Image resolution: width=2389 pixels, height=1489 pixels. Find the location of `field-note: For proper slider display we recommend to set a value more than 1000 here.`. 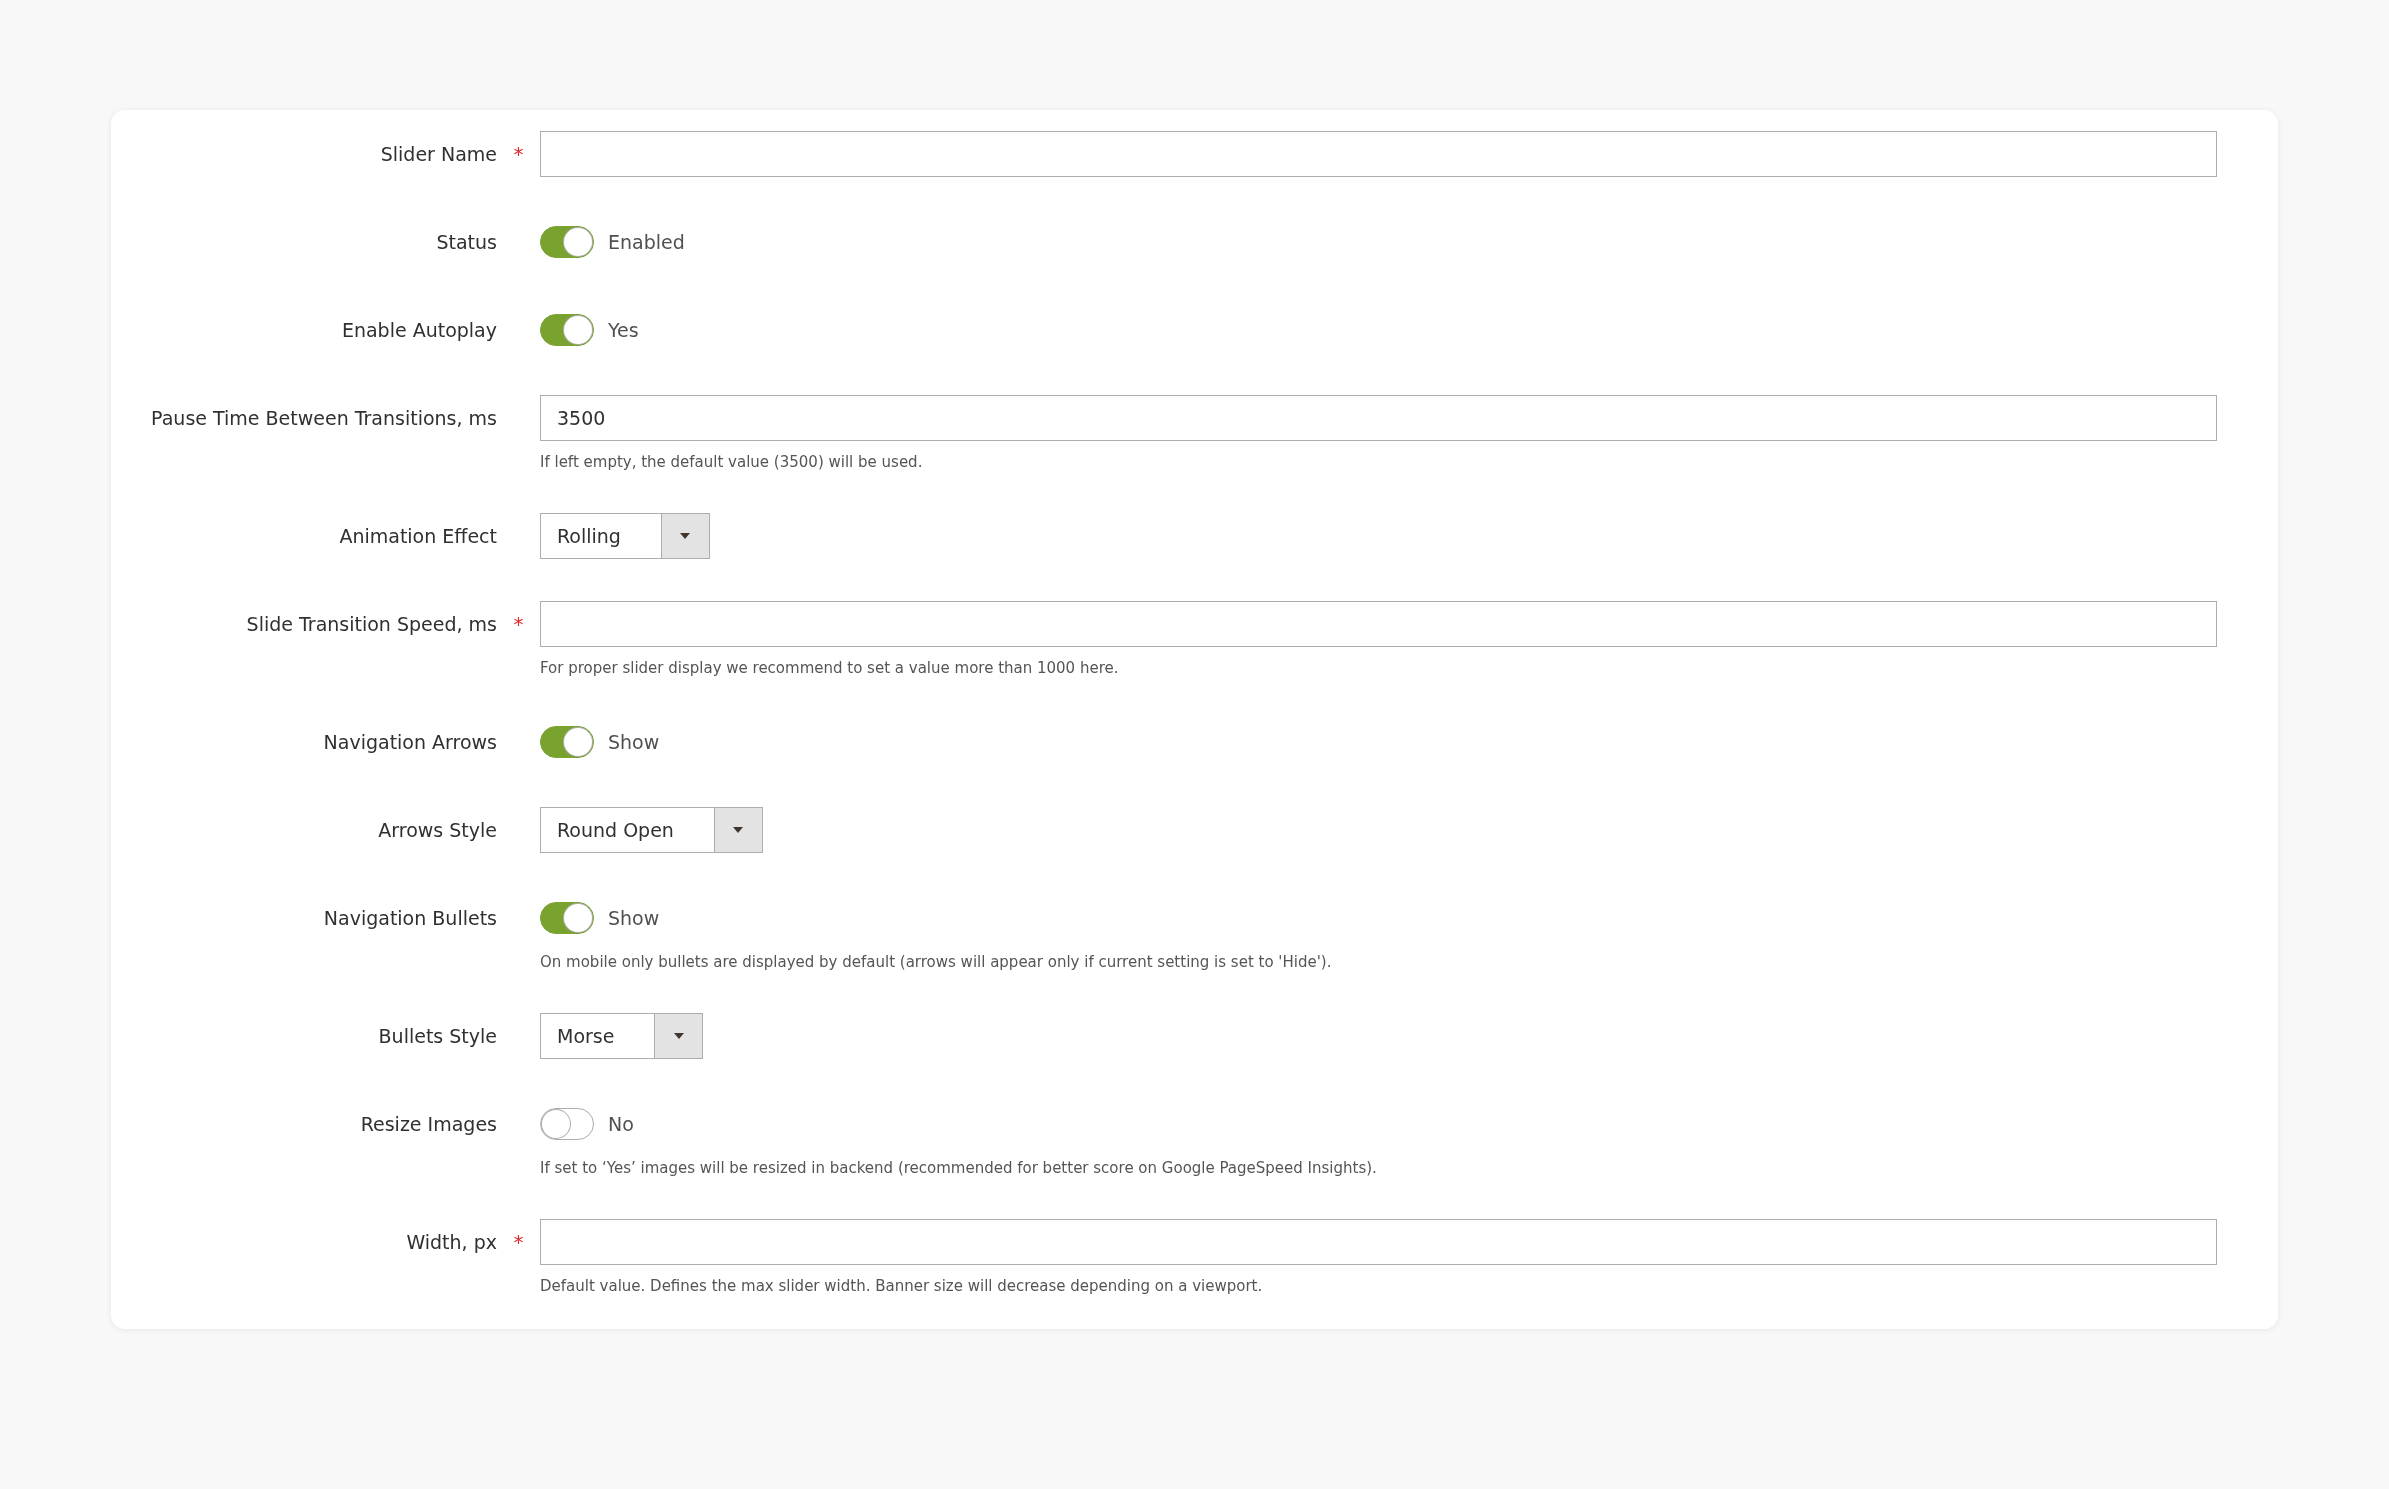

field-note: For proper slider display we recommend to set a value more than 1000 here. is located at coordinates (830, 668).